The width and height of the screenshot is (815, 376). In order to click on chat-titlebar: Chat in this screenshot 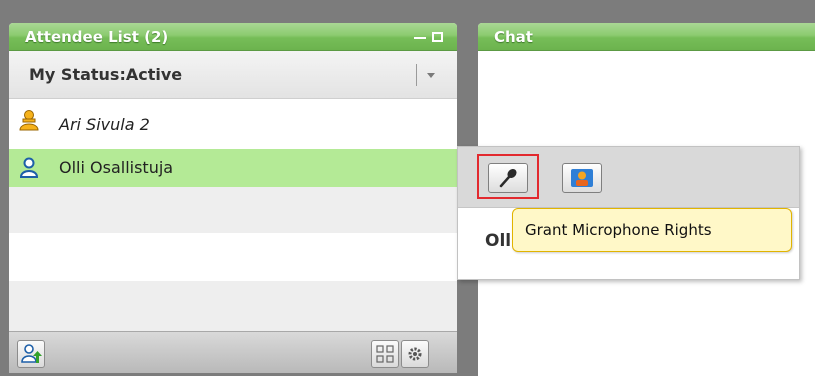, I will do `click(646, 37)`.